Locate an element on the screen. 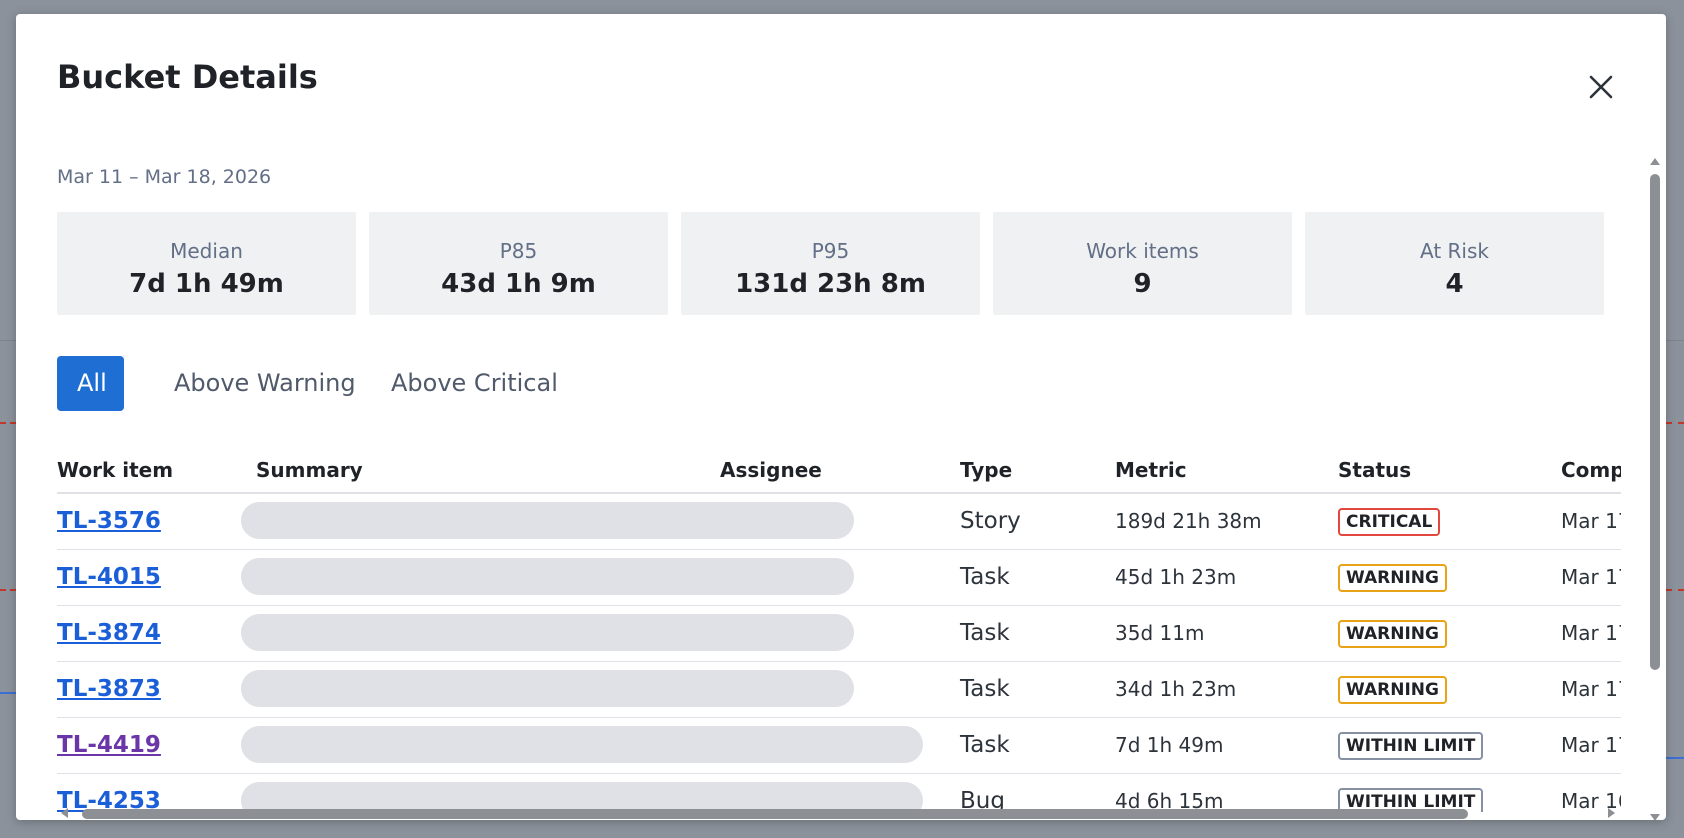 This screenshot has height=838, width=1684. stat-label: P85 is located at coordinates (518, 251).